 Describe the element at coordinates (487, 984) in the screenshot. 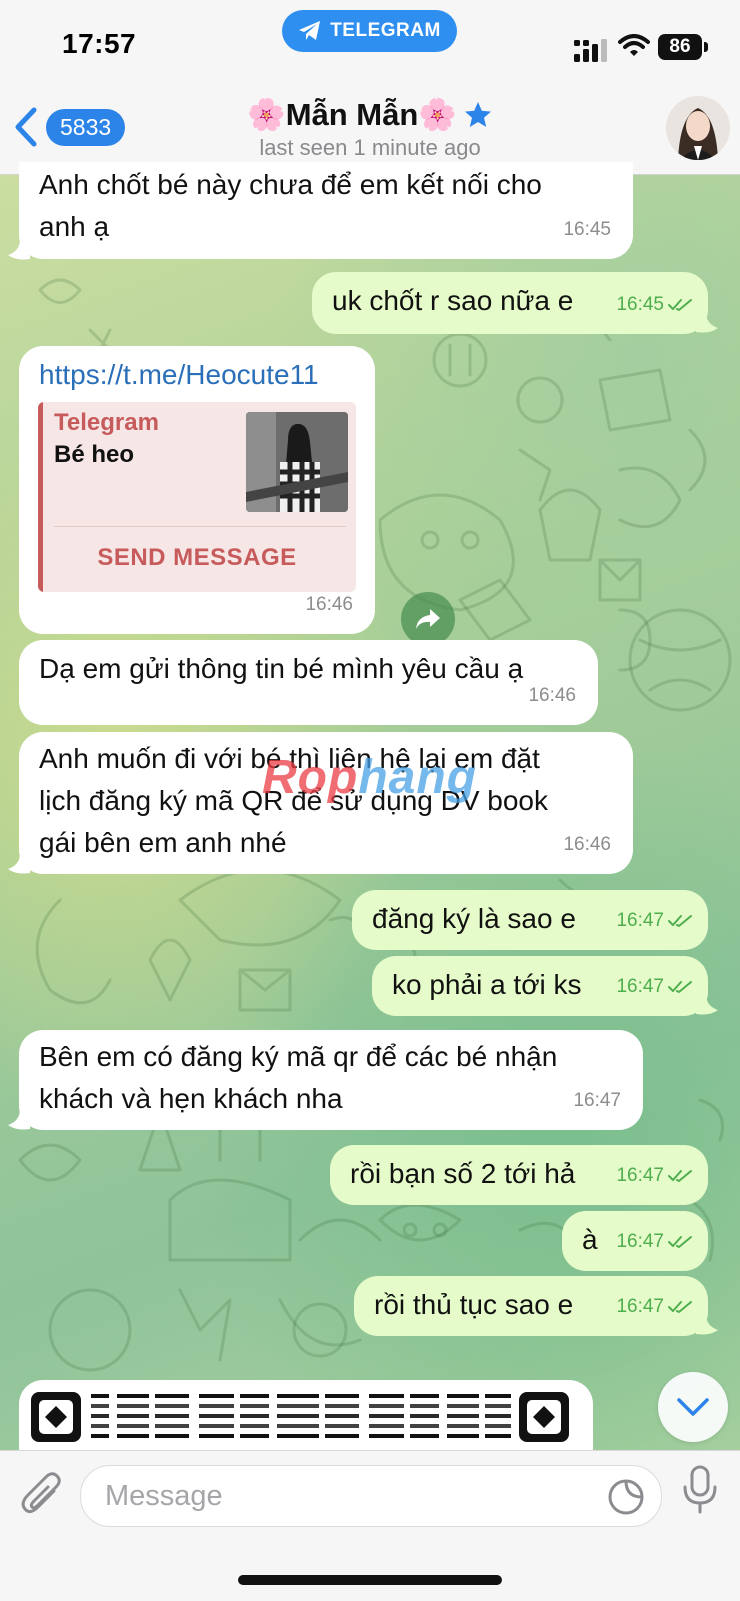

I see `message-text: ko phải a tới ks` at that location.